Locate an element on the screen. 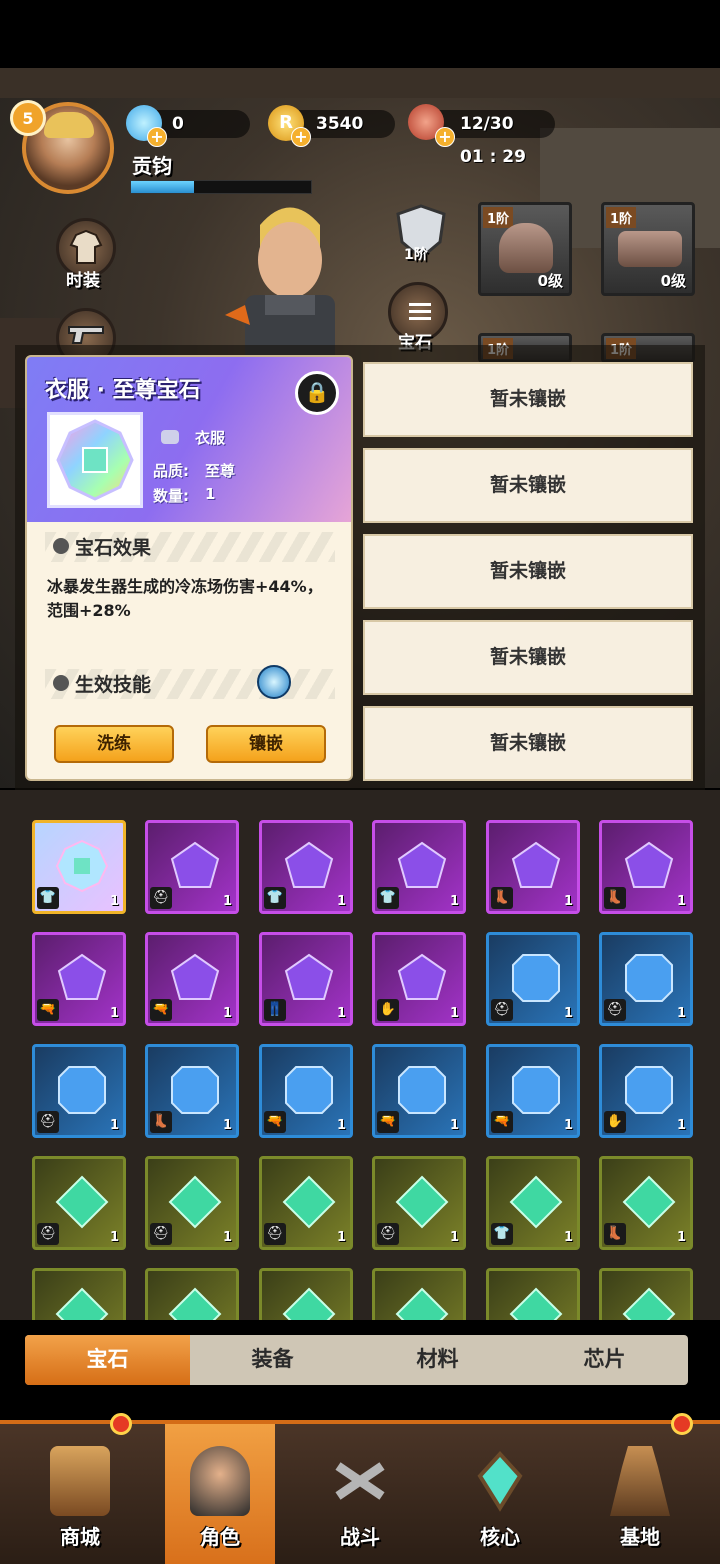 This screenshot has height=1564, width=720. supreme-gem-icon is located at coordinates (82, 866).